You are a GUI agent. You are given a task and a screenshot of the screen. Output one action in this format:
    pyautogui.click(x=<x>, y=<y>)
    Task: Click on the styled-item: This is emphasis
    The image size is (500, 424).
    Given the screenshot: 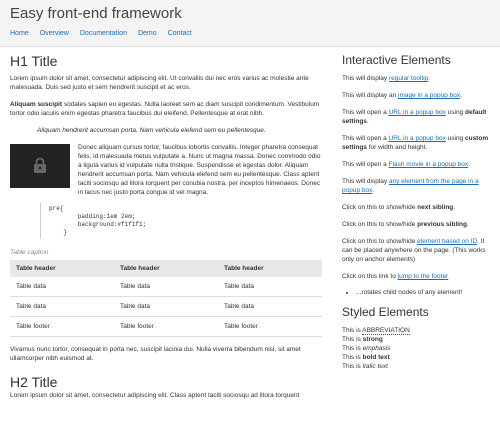 What is the action you would take?
    pyautogui.click(x=417, y=348)
    